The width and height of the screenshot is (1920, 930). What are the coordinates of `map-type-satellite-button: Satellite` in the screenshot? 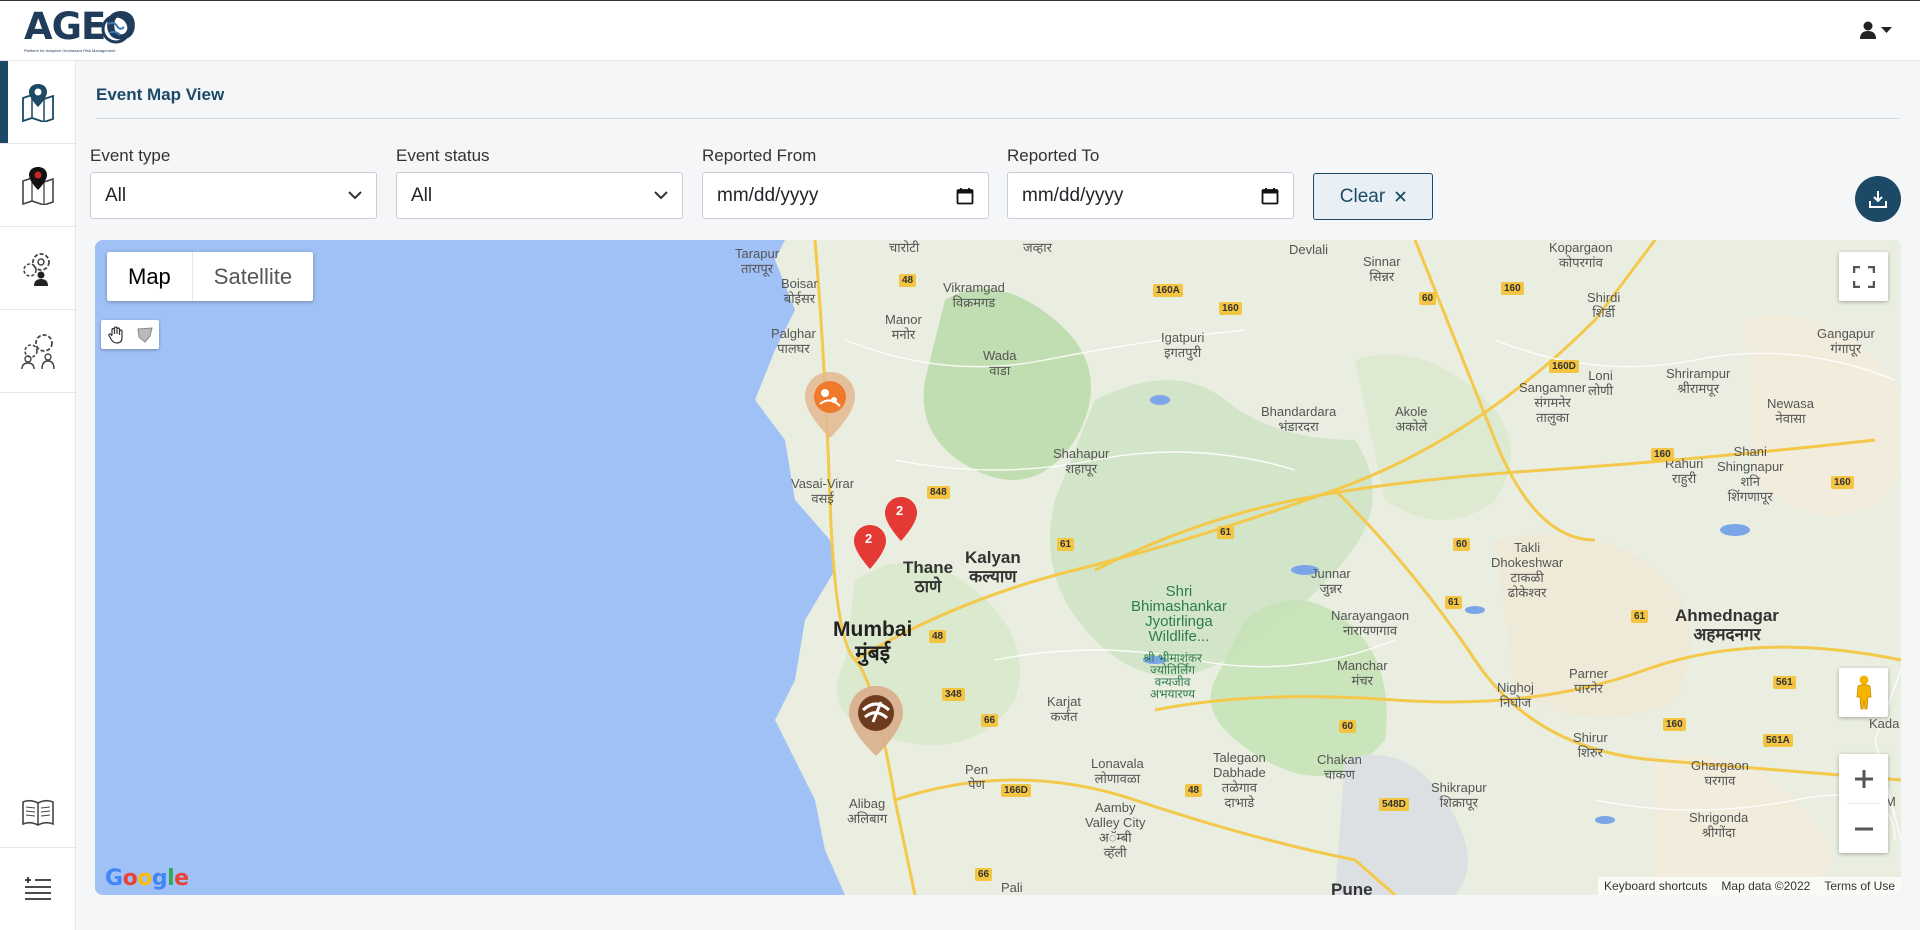 It's located at (253, 276).